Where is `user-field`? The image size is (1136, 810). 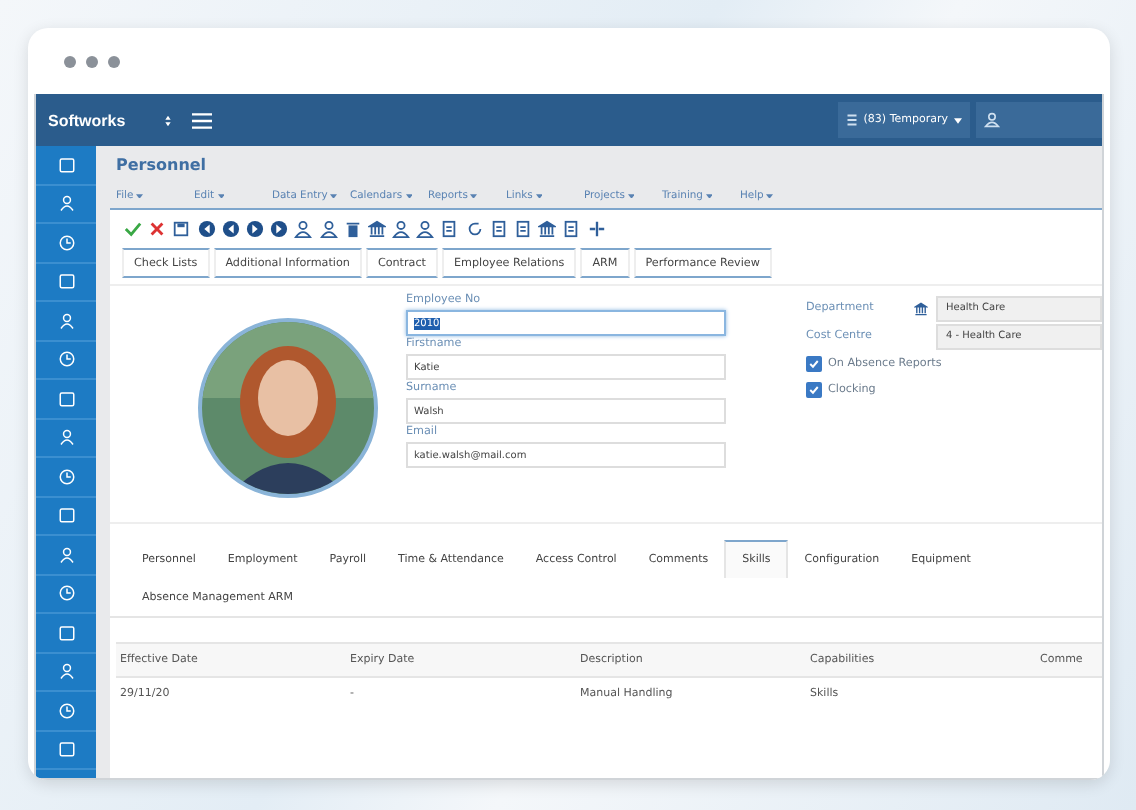 user-field is located at coordinates (1039, 120).